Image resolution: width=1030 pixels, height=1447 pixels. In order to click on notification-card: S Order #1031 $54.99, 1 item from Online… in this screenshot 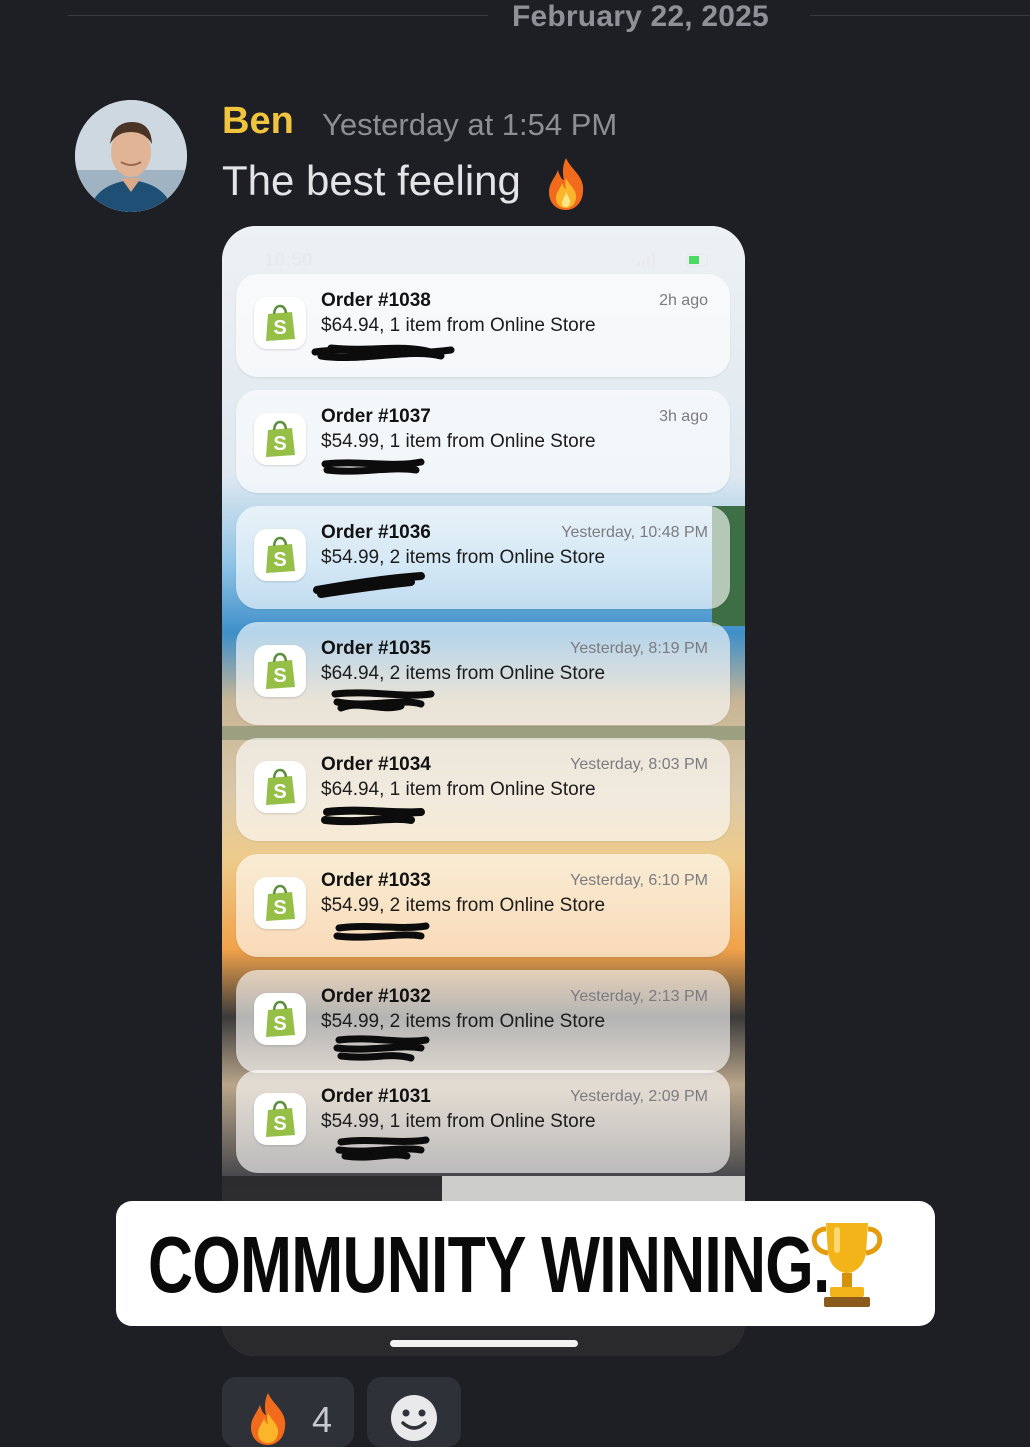, I will do `click(483, 1121)`.